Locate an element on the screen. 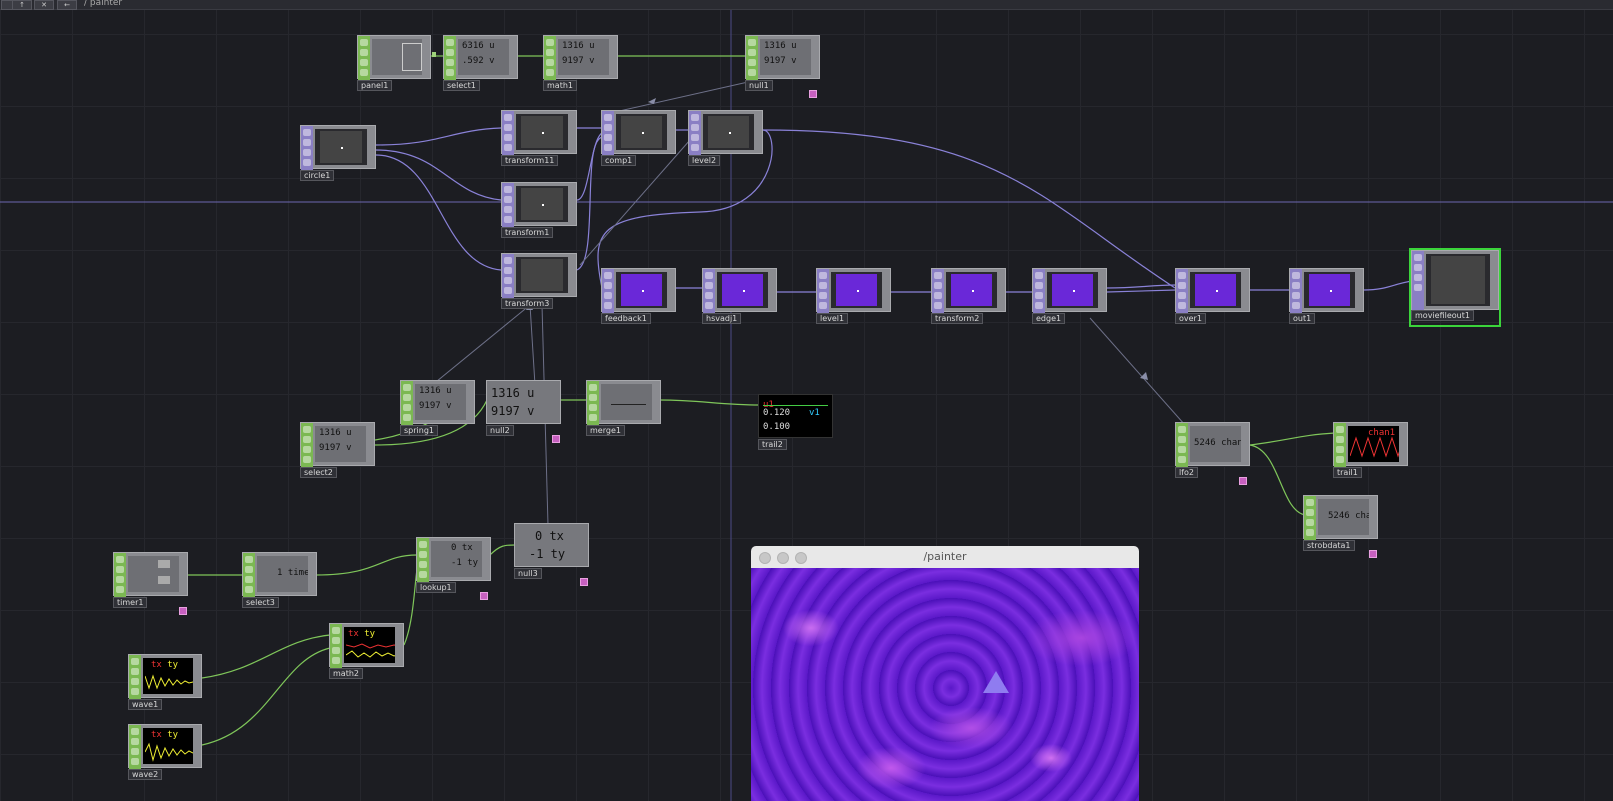  node-transform1: transform1 is located at coordinates (539, 210).